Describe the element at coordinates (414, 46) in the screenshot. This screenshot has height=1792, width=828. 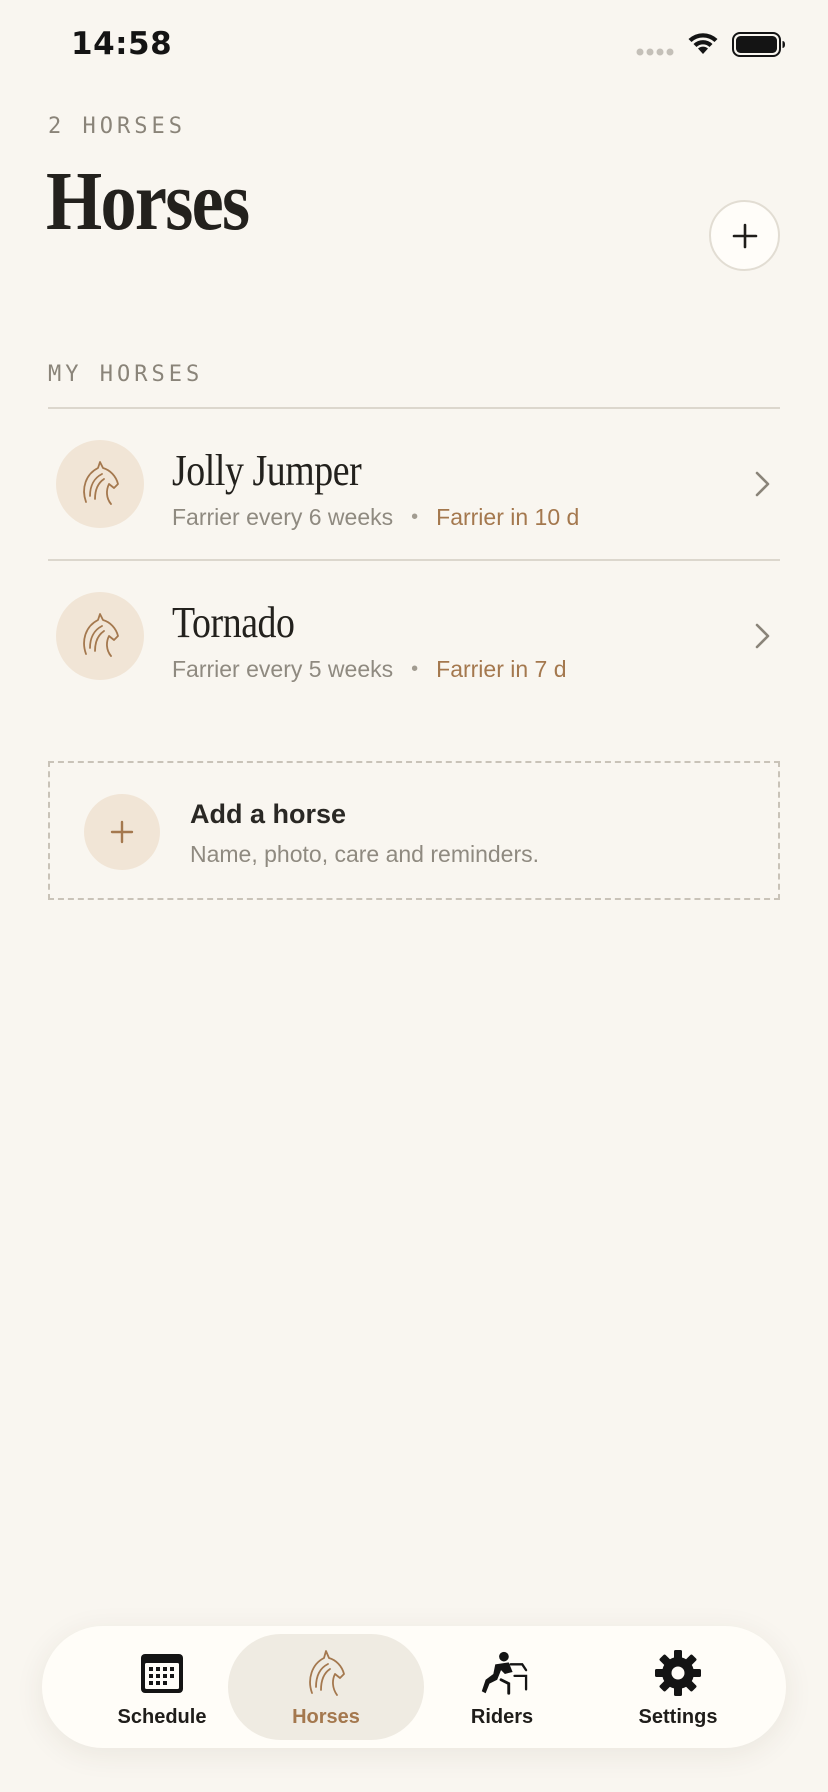
I see `status-bar: 14:58` at that location.